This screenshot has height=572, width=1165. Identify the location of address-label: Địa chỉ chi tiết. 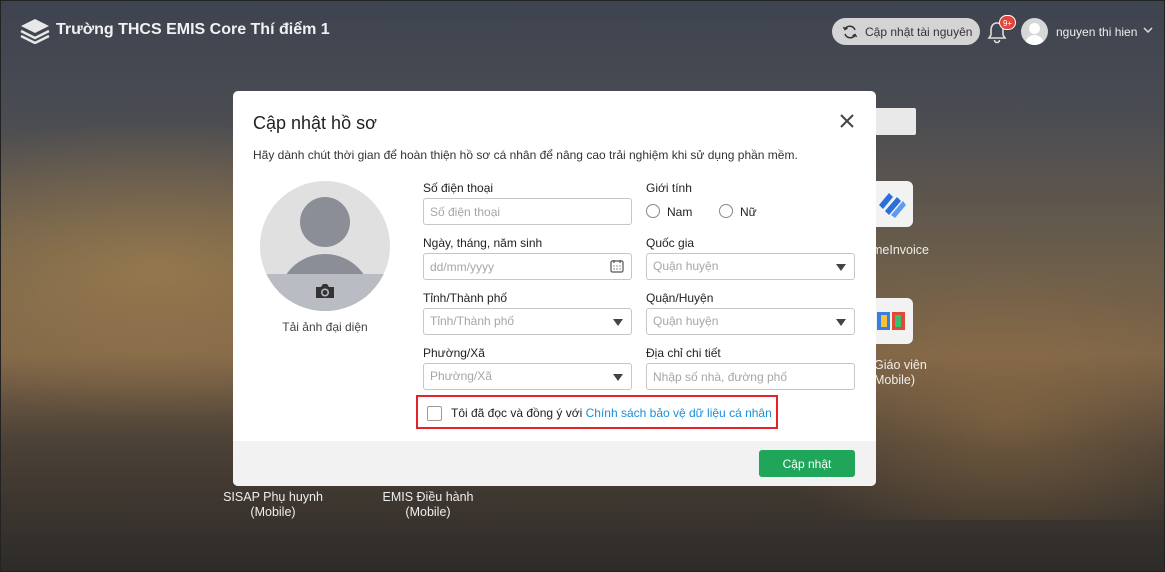
(683, 353).